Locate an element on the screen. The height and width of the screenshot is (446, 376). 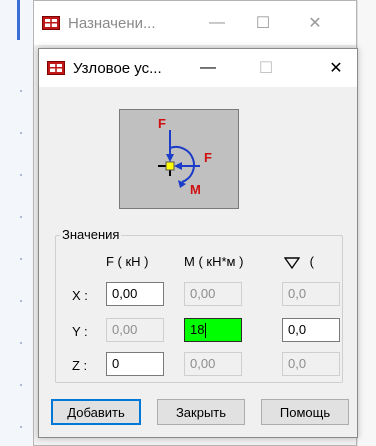
background-window-titlebar: Назначени... — ☐ ✕ is located at coordinates (195, 23).